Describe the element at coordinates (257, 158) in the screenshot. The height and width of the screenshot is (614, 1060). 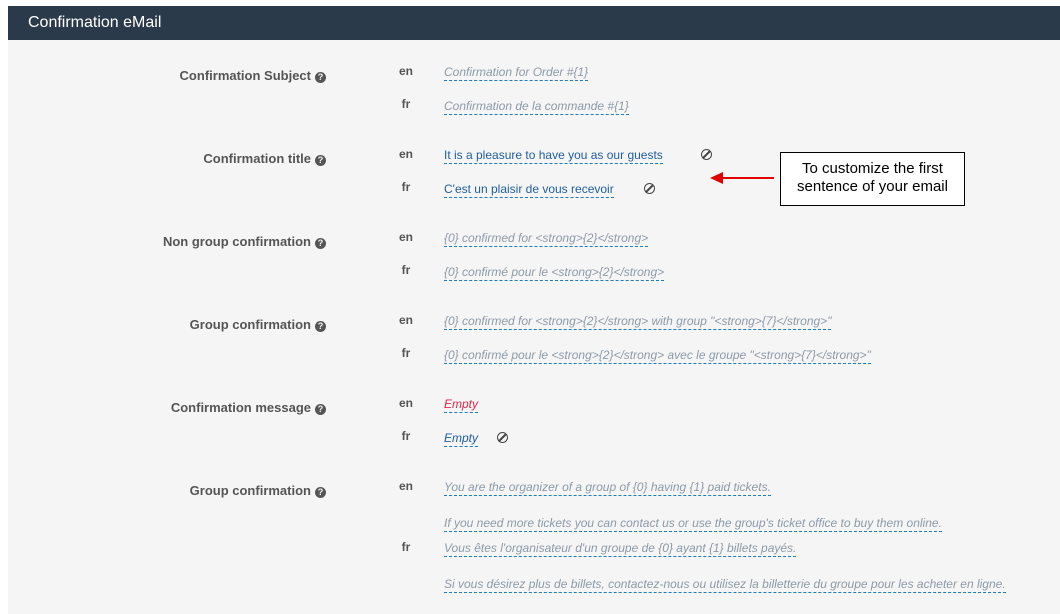
I see `field-label-text: Confirmation title` at that location.